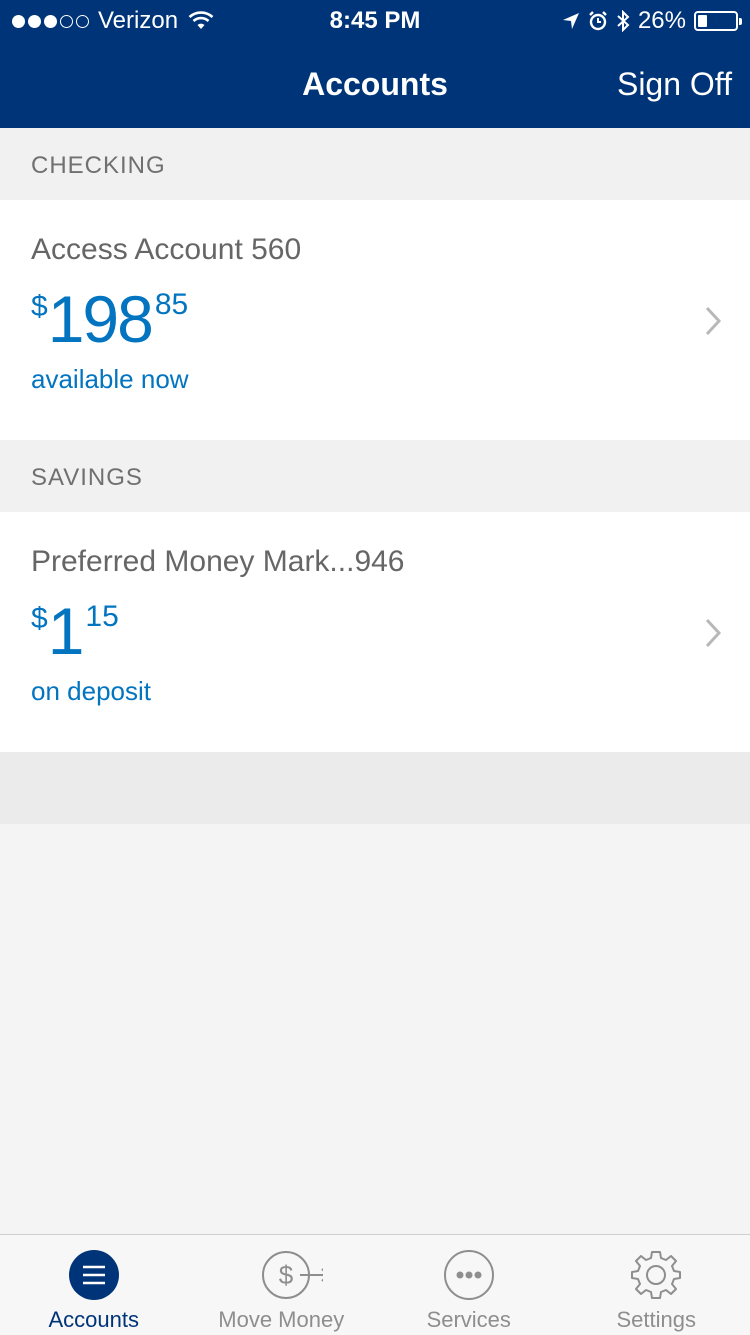  Describe the element at coordinates (171, 304) in the screenshot. I see `balance-cents: 85` at that location.